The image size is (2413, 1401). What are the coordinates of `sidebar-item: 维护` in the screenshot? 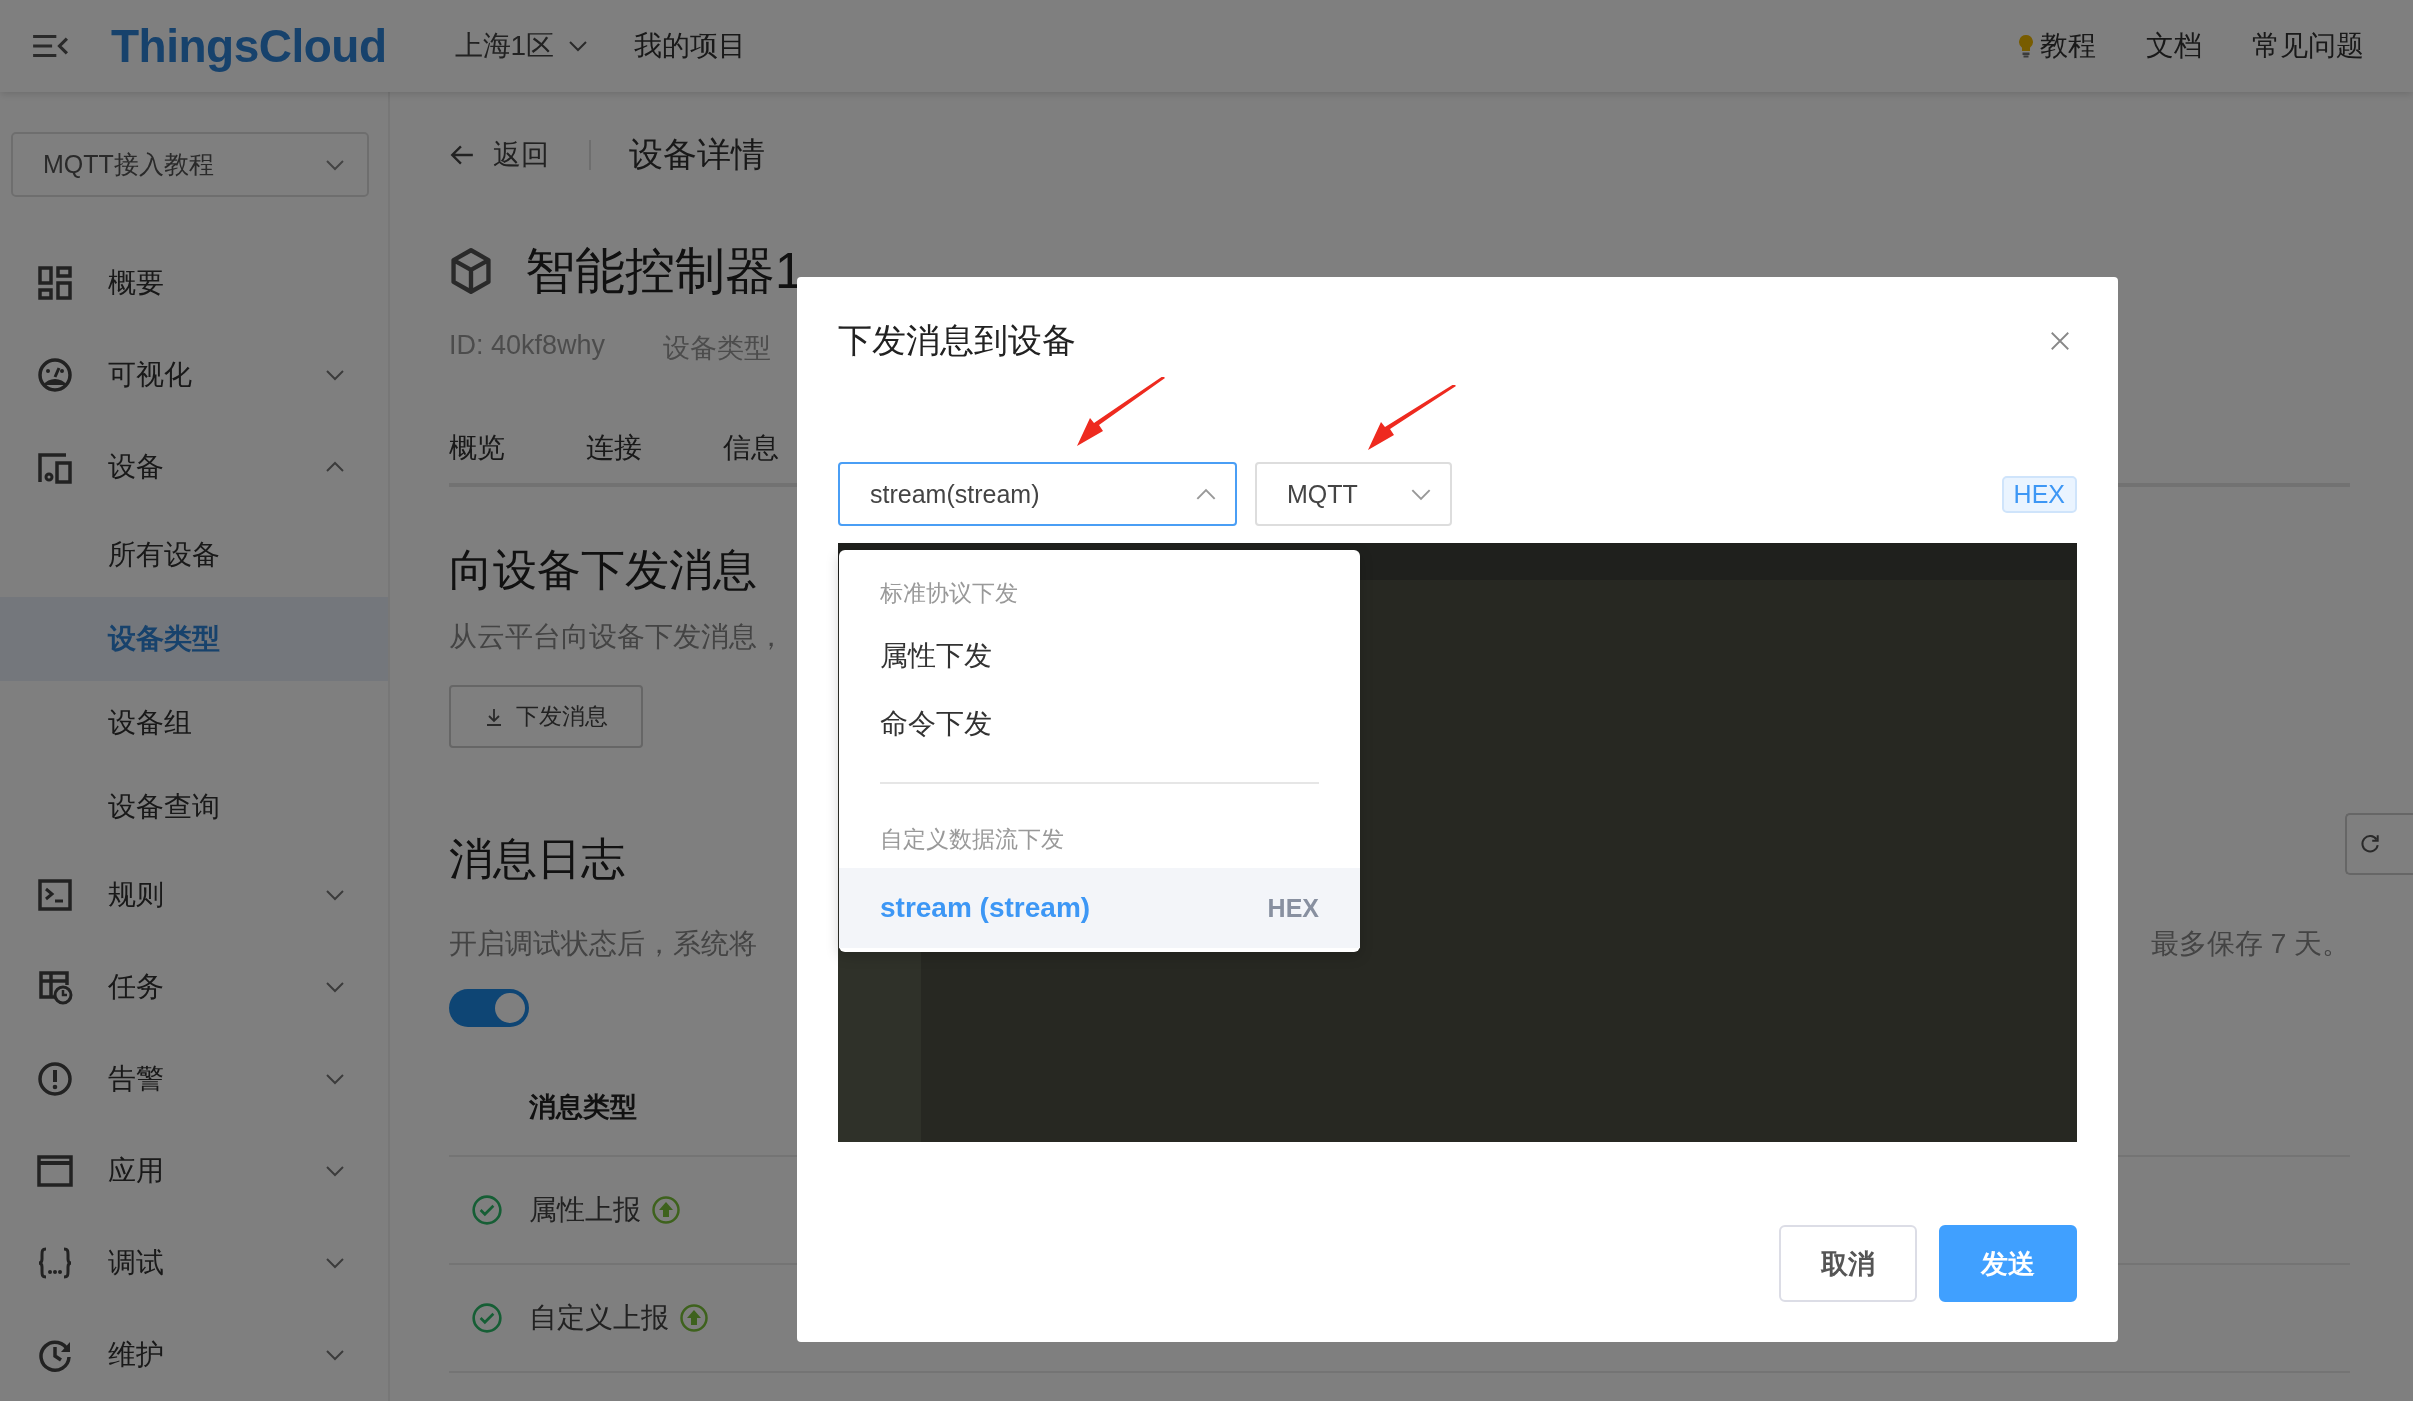 It's located at (194, 1355).